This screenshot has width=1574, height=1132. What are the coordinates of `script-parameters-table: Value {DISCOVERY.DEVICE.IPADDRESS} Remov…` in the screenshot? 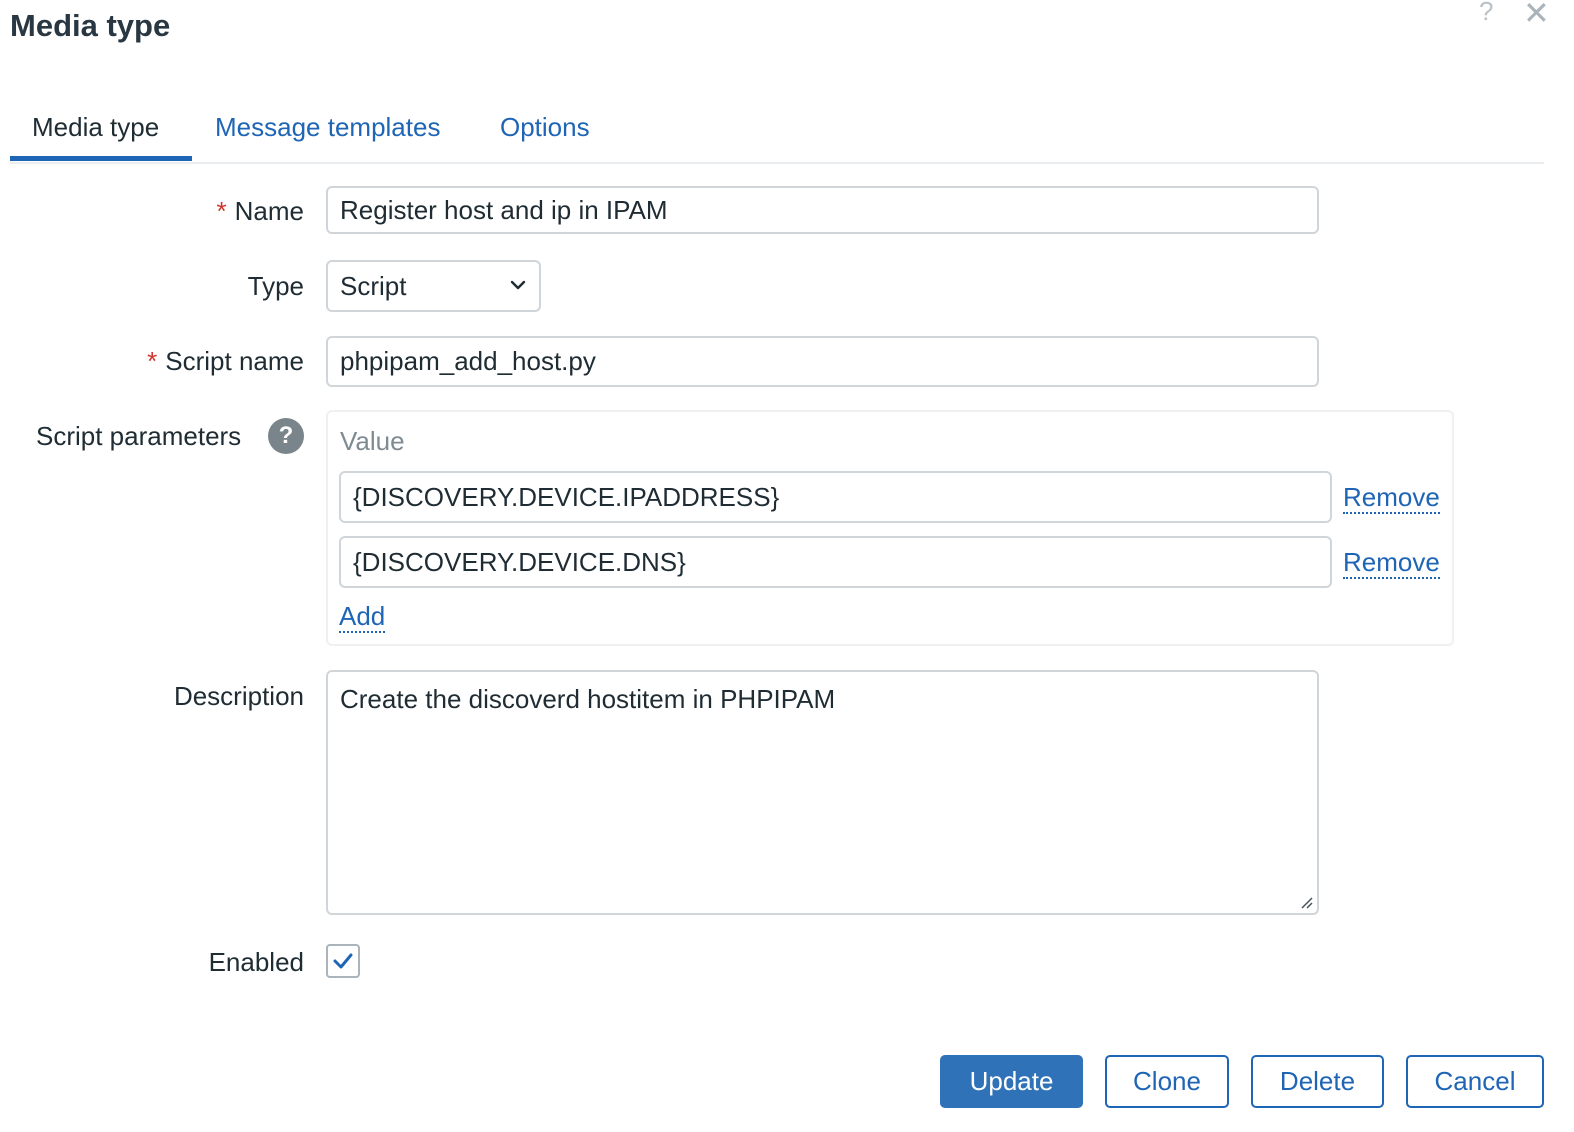 It's located at (890, 528).